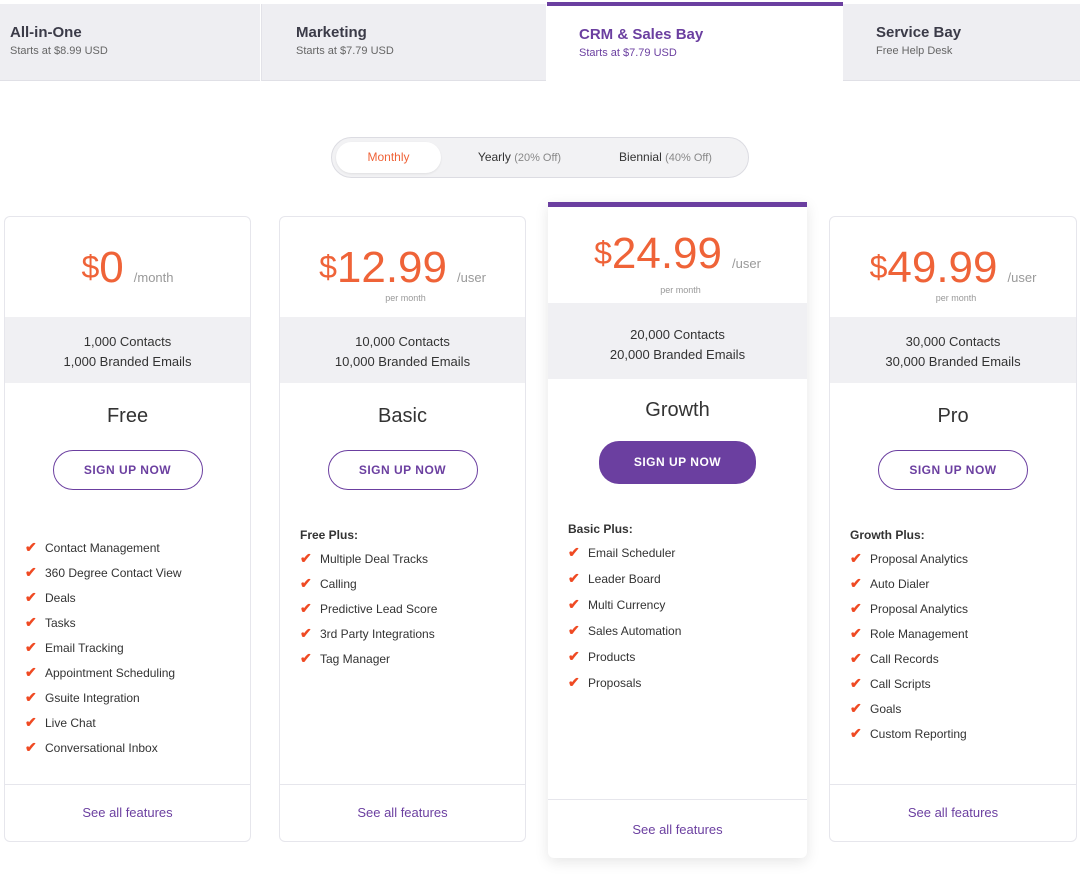  Describe the element at coordinates (127, 341) in the screenshot. I see `contacts-quota: 1,000 Contacts` at that location.